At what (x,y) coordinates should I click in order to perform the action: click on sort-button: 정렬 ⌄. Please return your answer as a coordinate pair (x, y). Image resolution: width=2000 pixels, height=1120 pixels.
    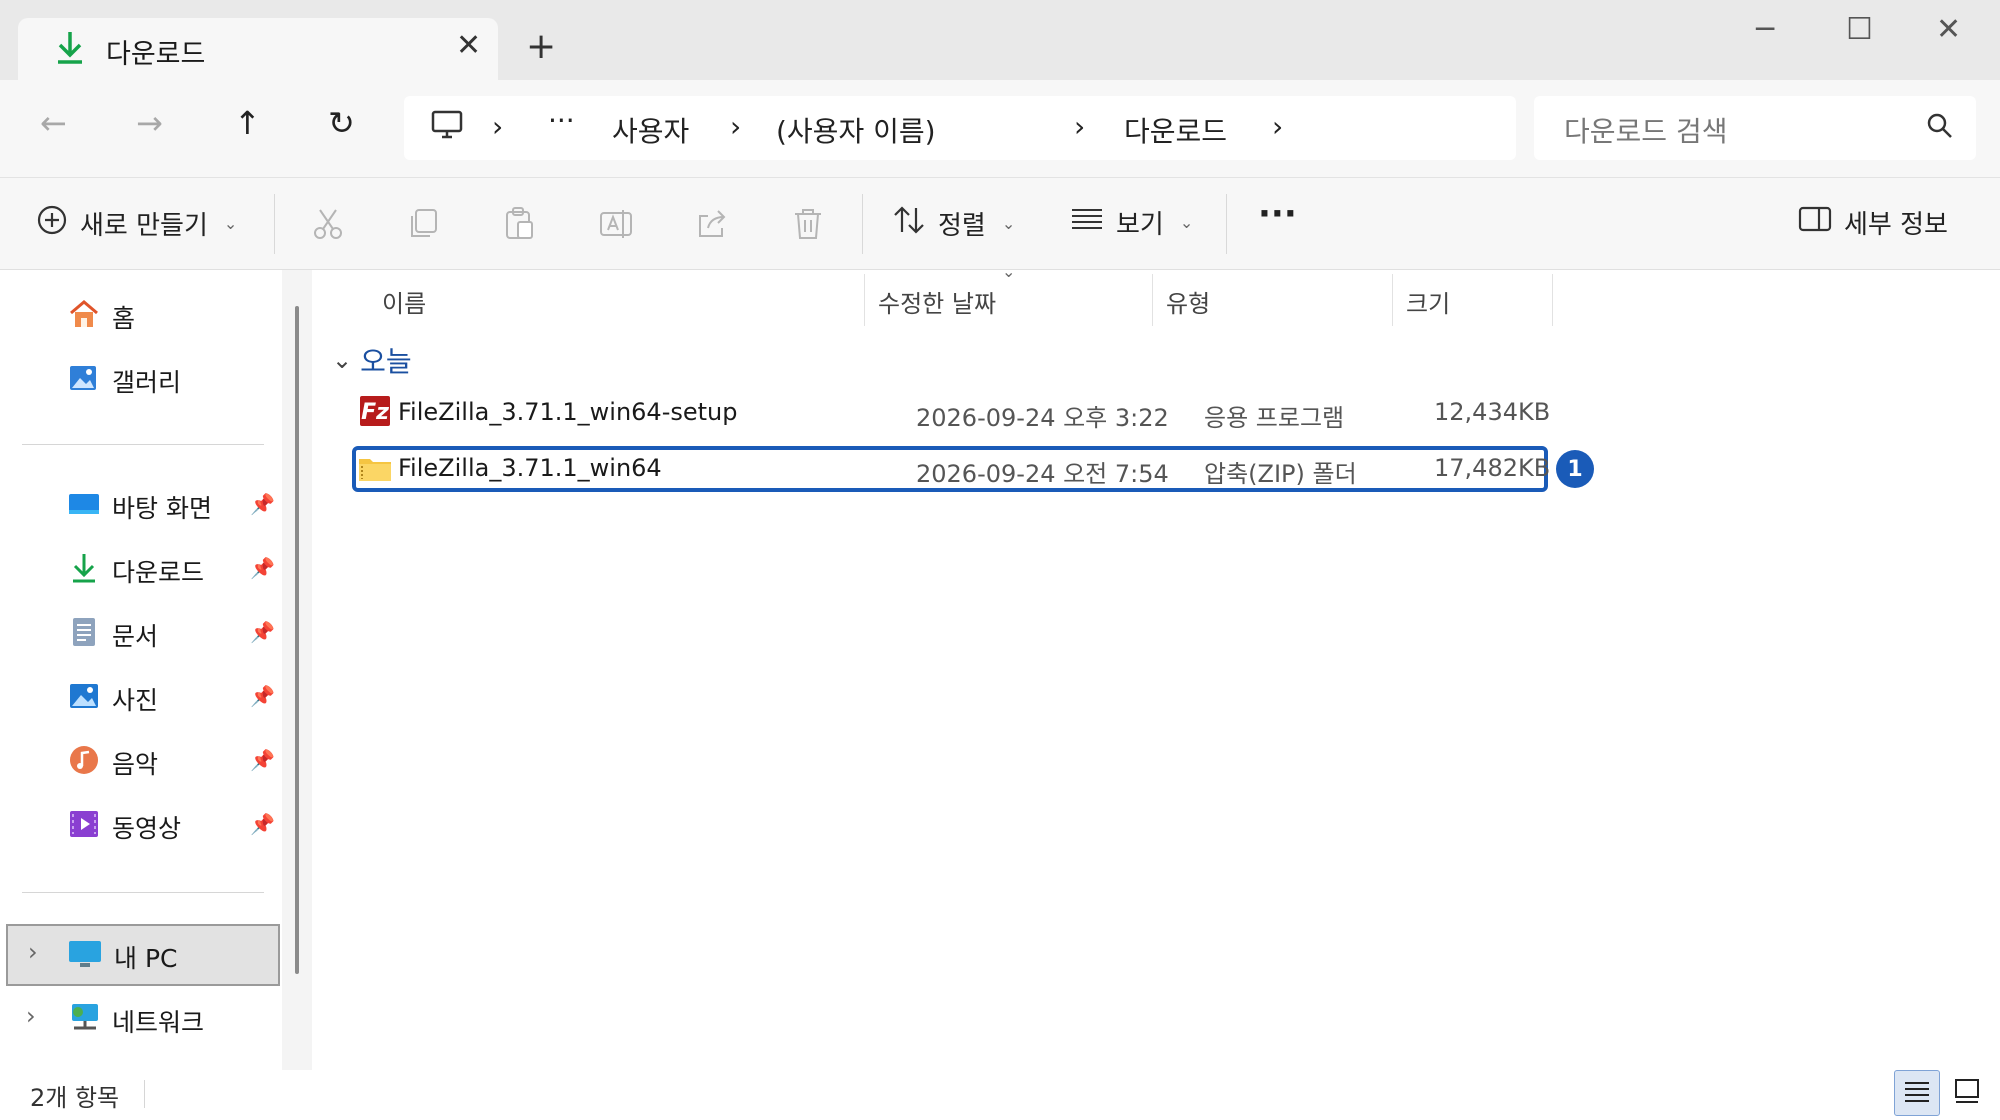
    Looking at the image, I should click on (953, 223).